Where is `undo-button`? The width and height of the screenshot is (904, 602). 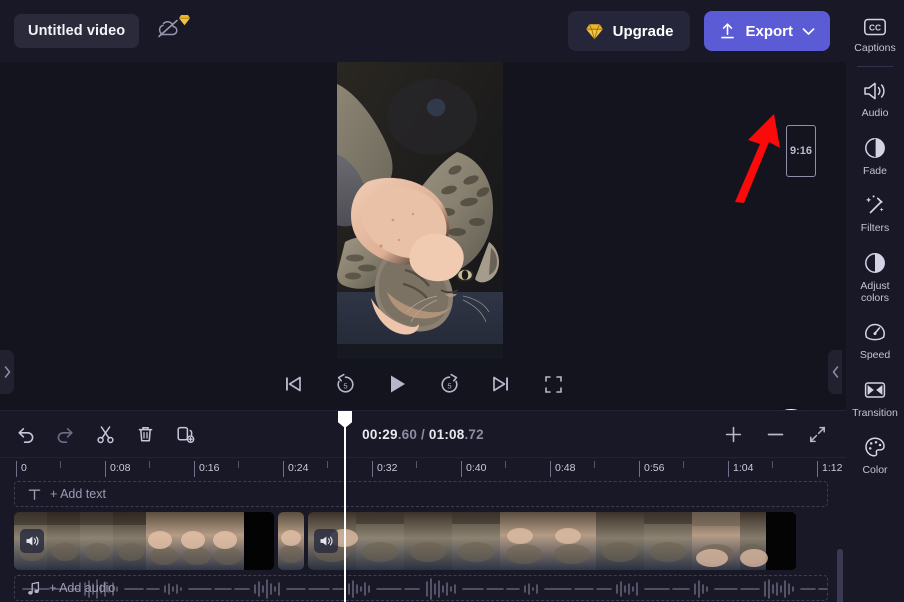 undo-button is located at coordinates (25, 434).